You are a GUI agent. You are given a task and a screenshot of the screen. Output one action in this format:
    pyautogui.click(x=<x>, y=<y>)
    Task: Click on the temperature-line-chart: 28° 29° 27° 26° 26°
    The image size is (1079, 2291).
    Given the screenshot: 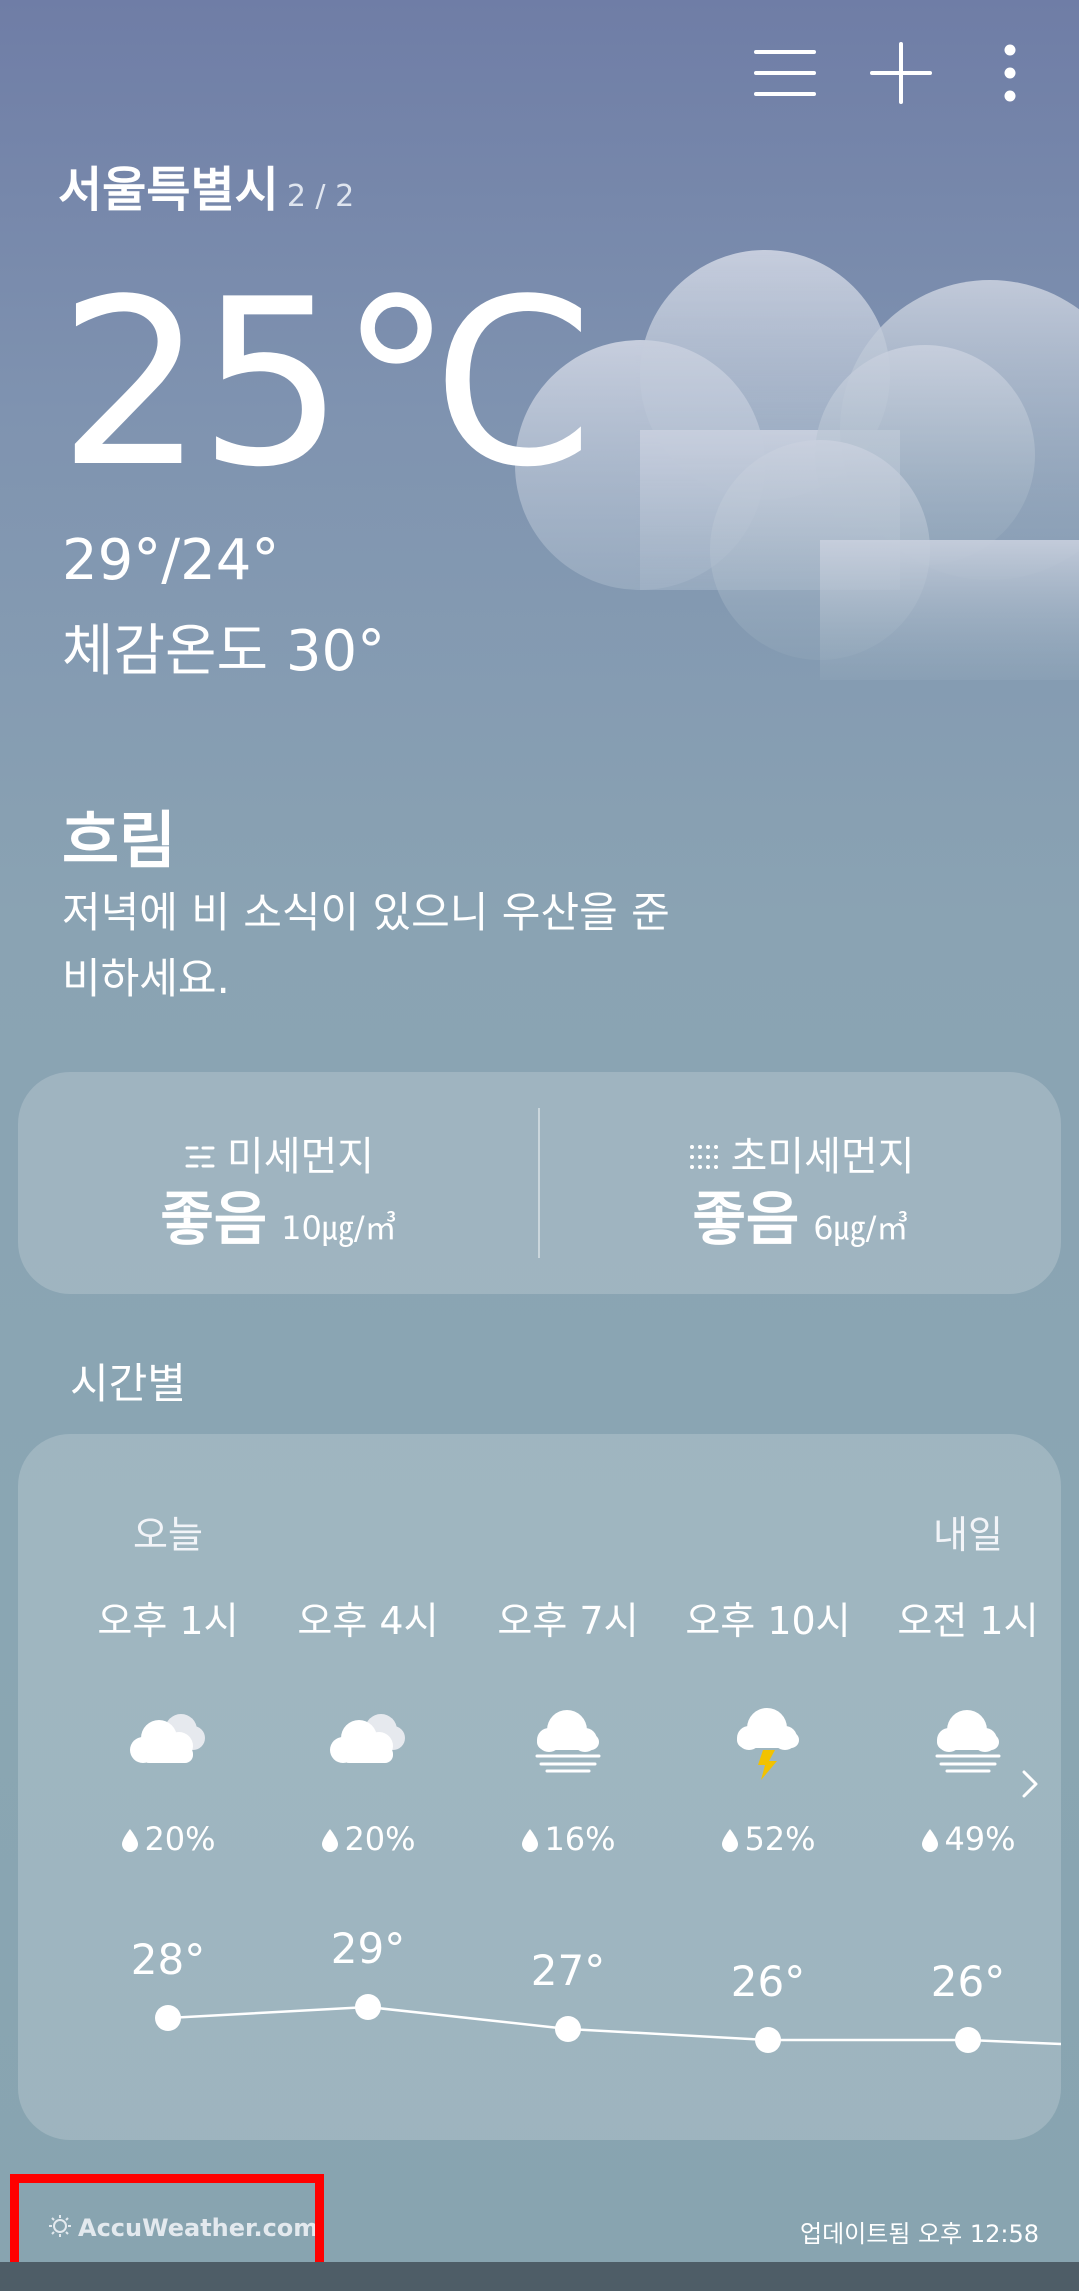 What is the action you would take?
    pyautogui.click(x=596, y=1988)
    